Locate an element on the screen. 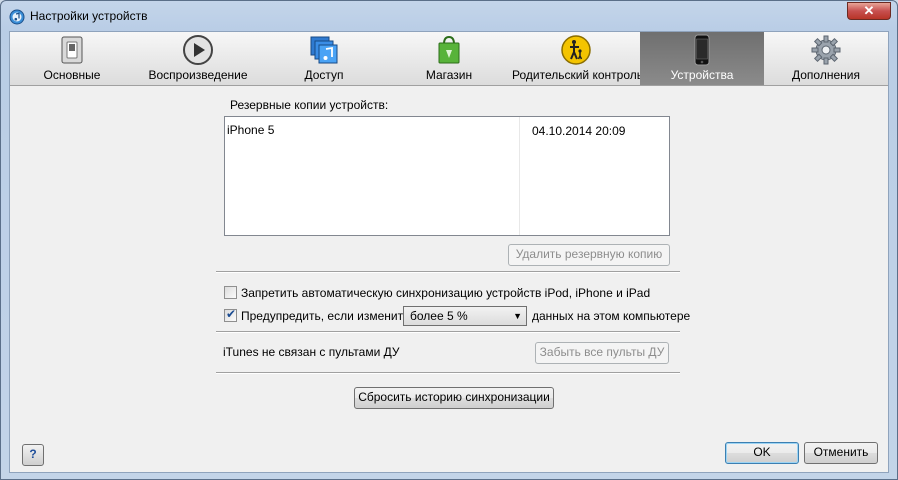  play-icon is located at coordinates (198, 50).